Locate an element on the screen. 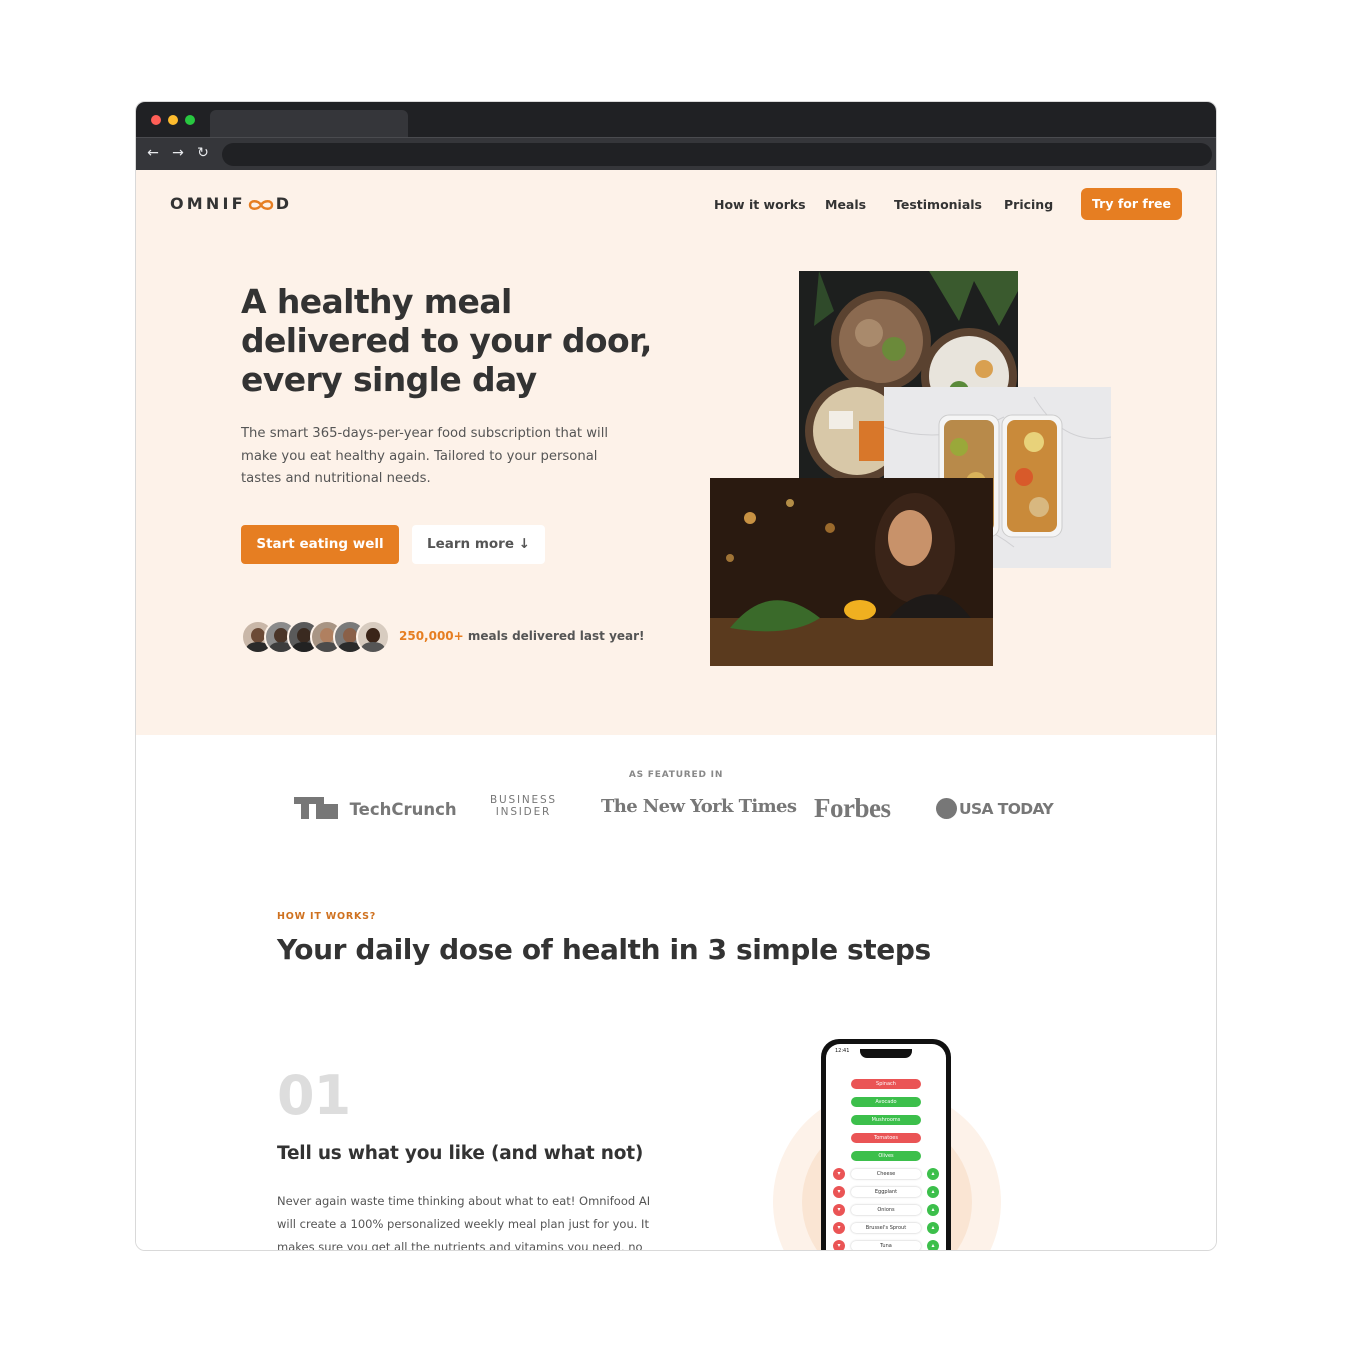  maximize-window-dot is located at coordinates (190, 120).